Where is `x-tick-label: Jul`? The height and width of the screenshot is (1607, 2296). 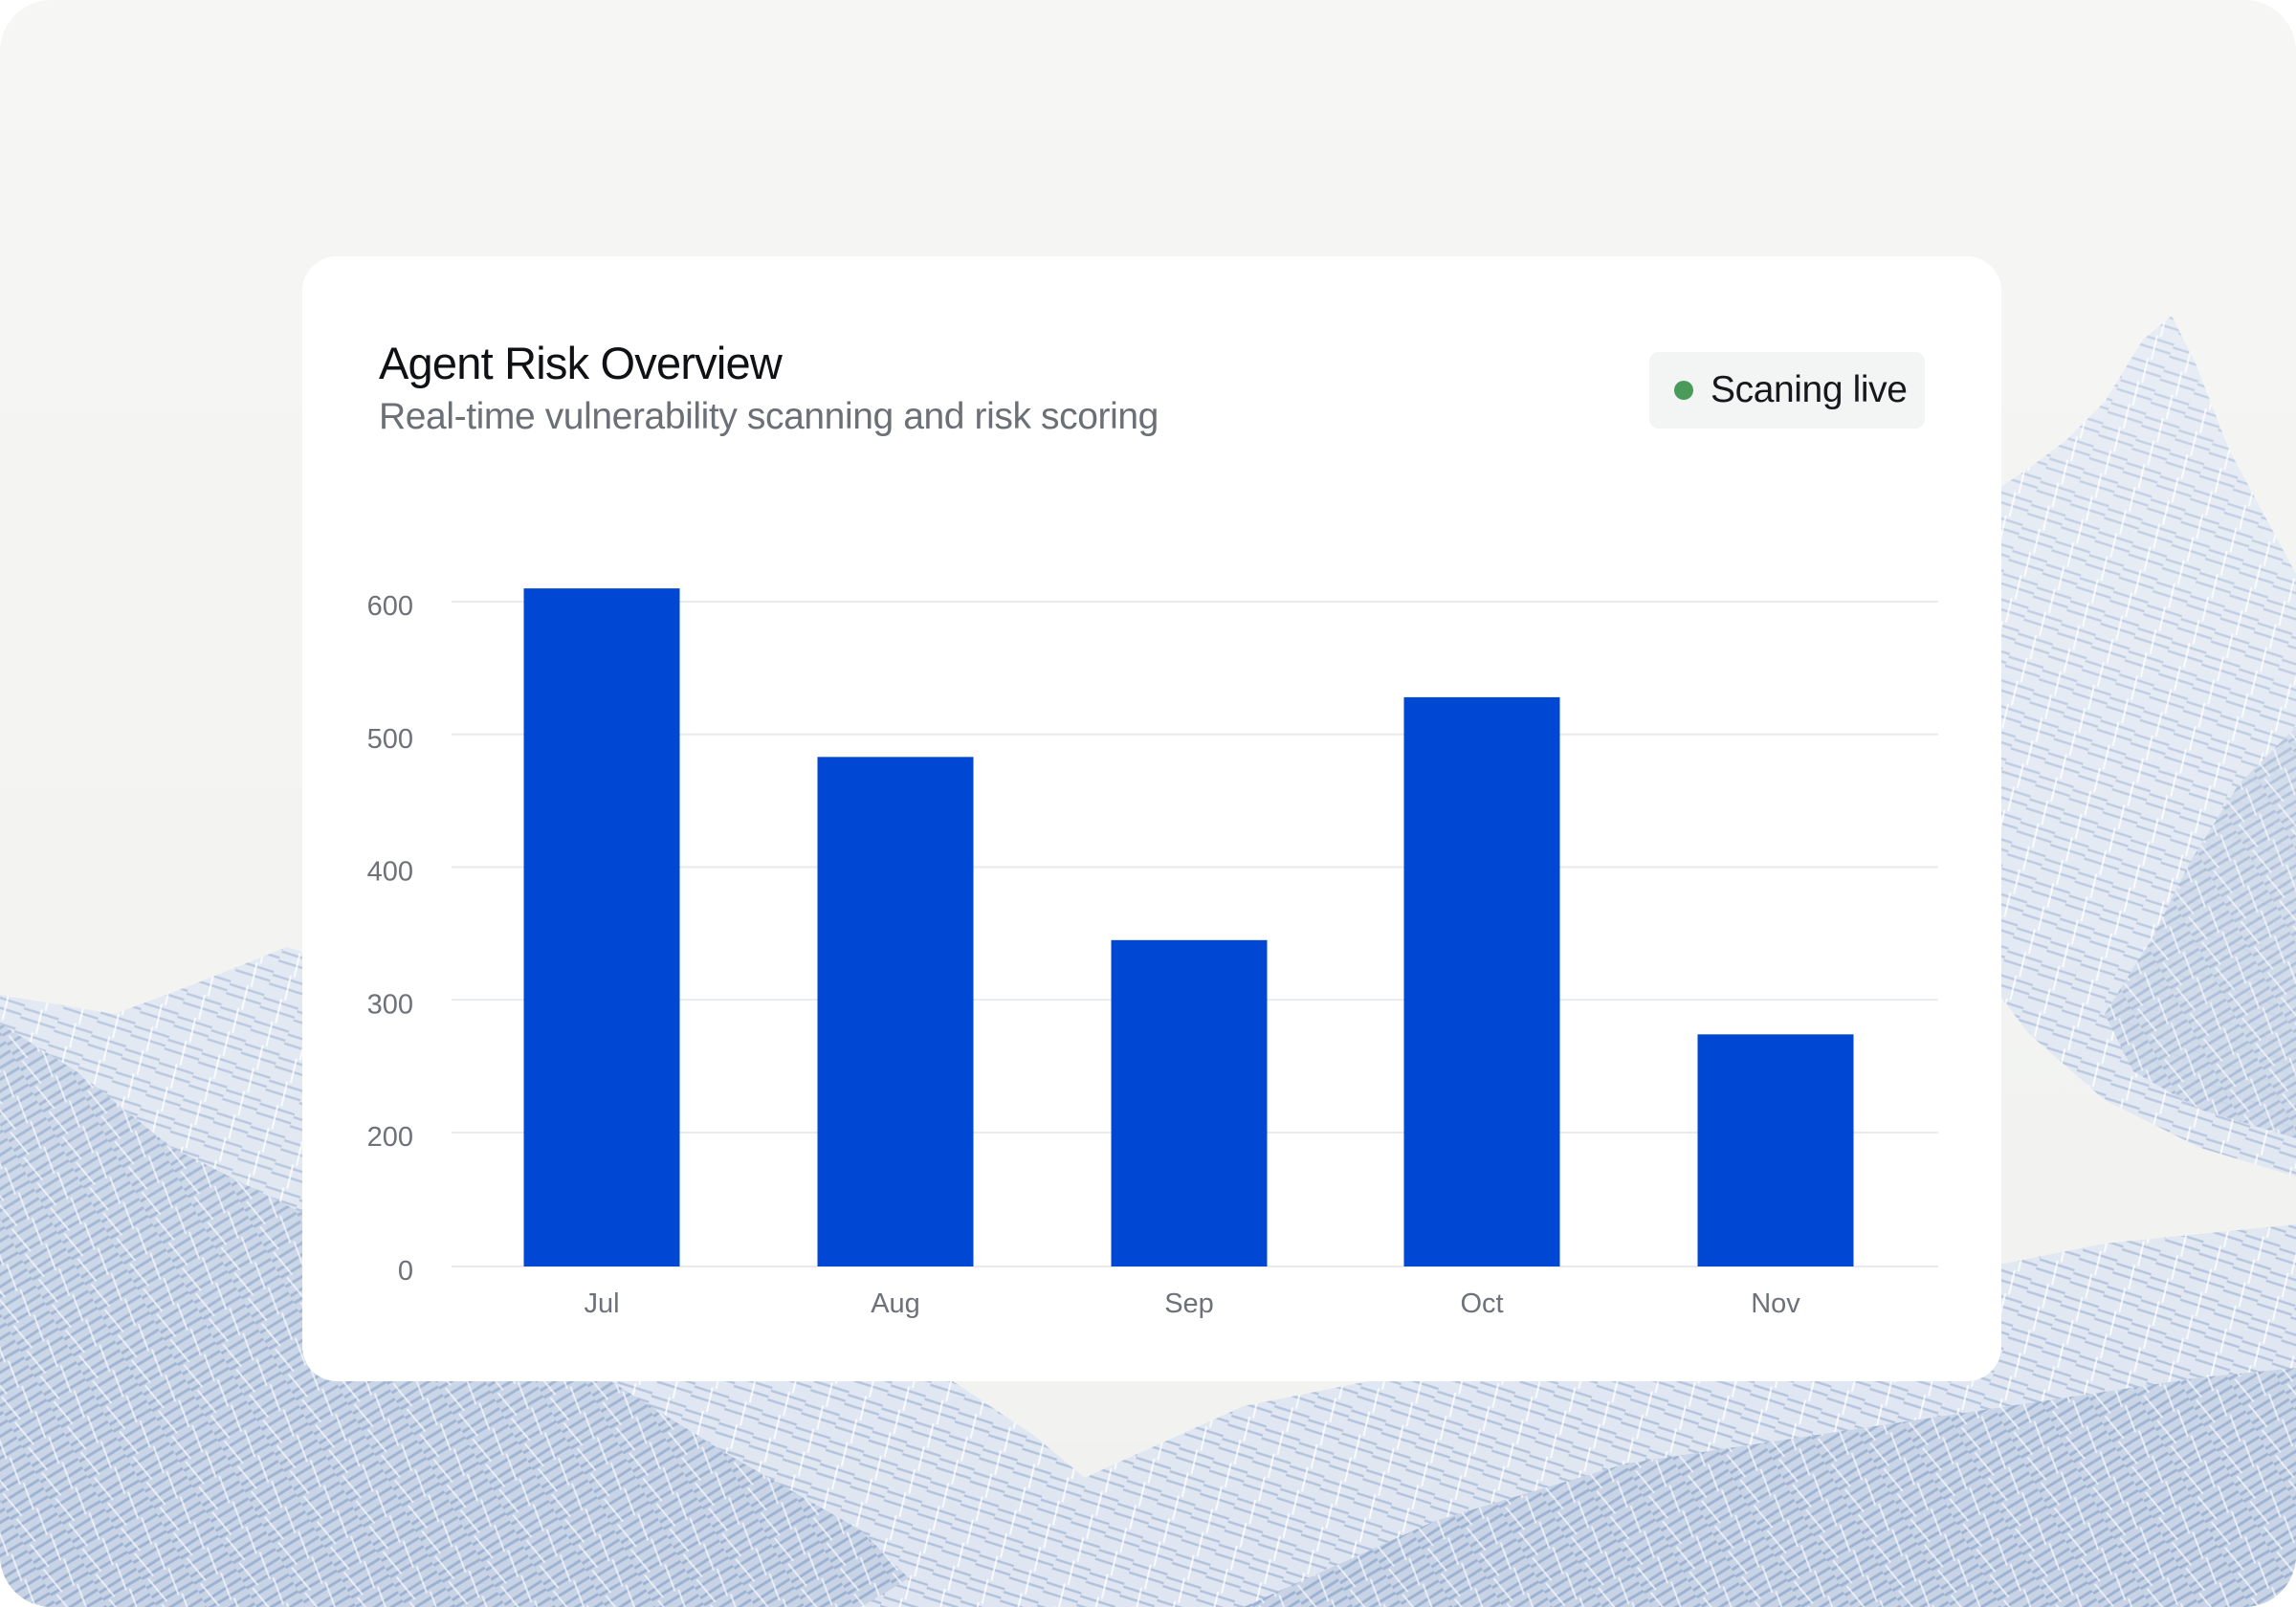 x-tick-label: Jul is located at coordinates (602, 1303).